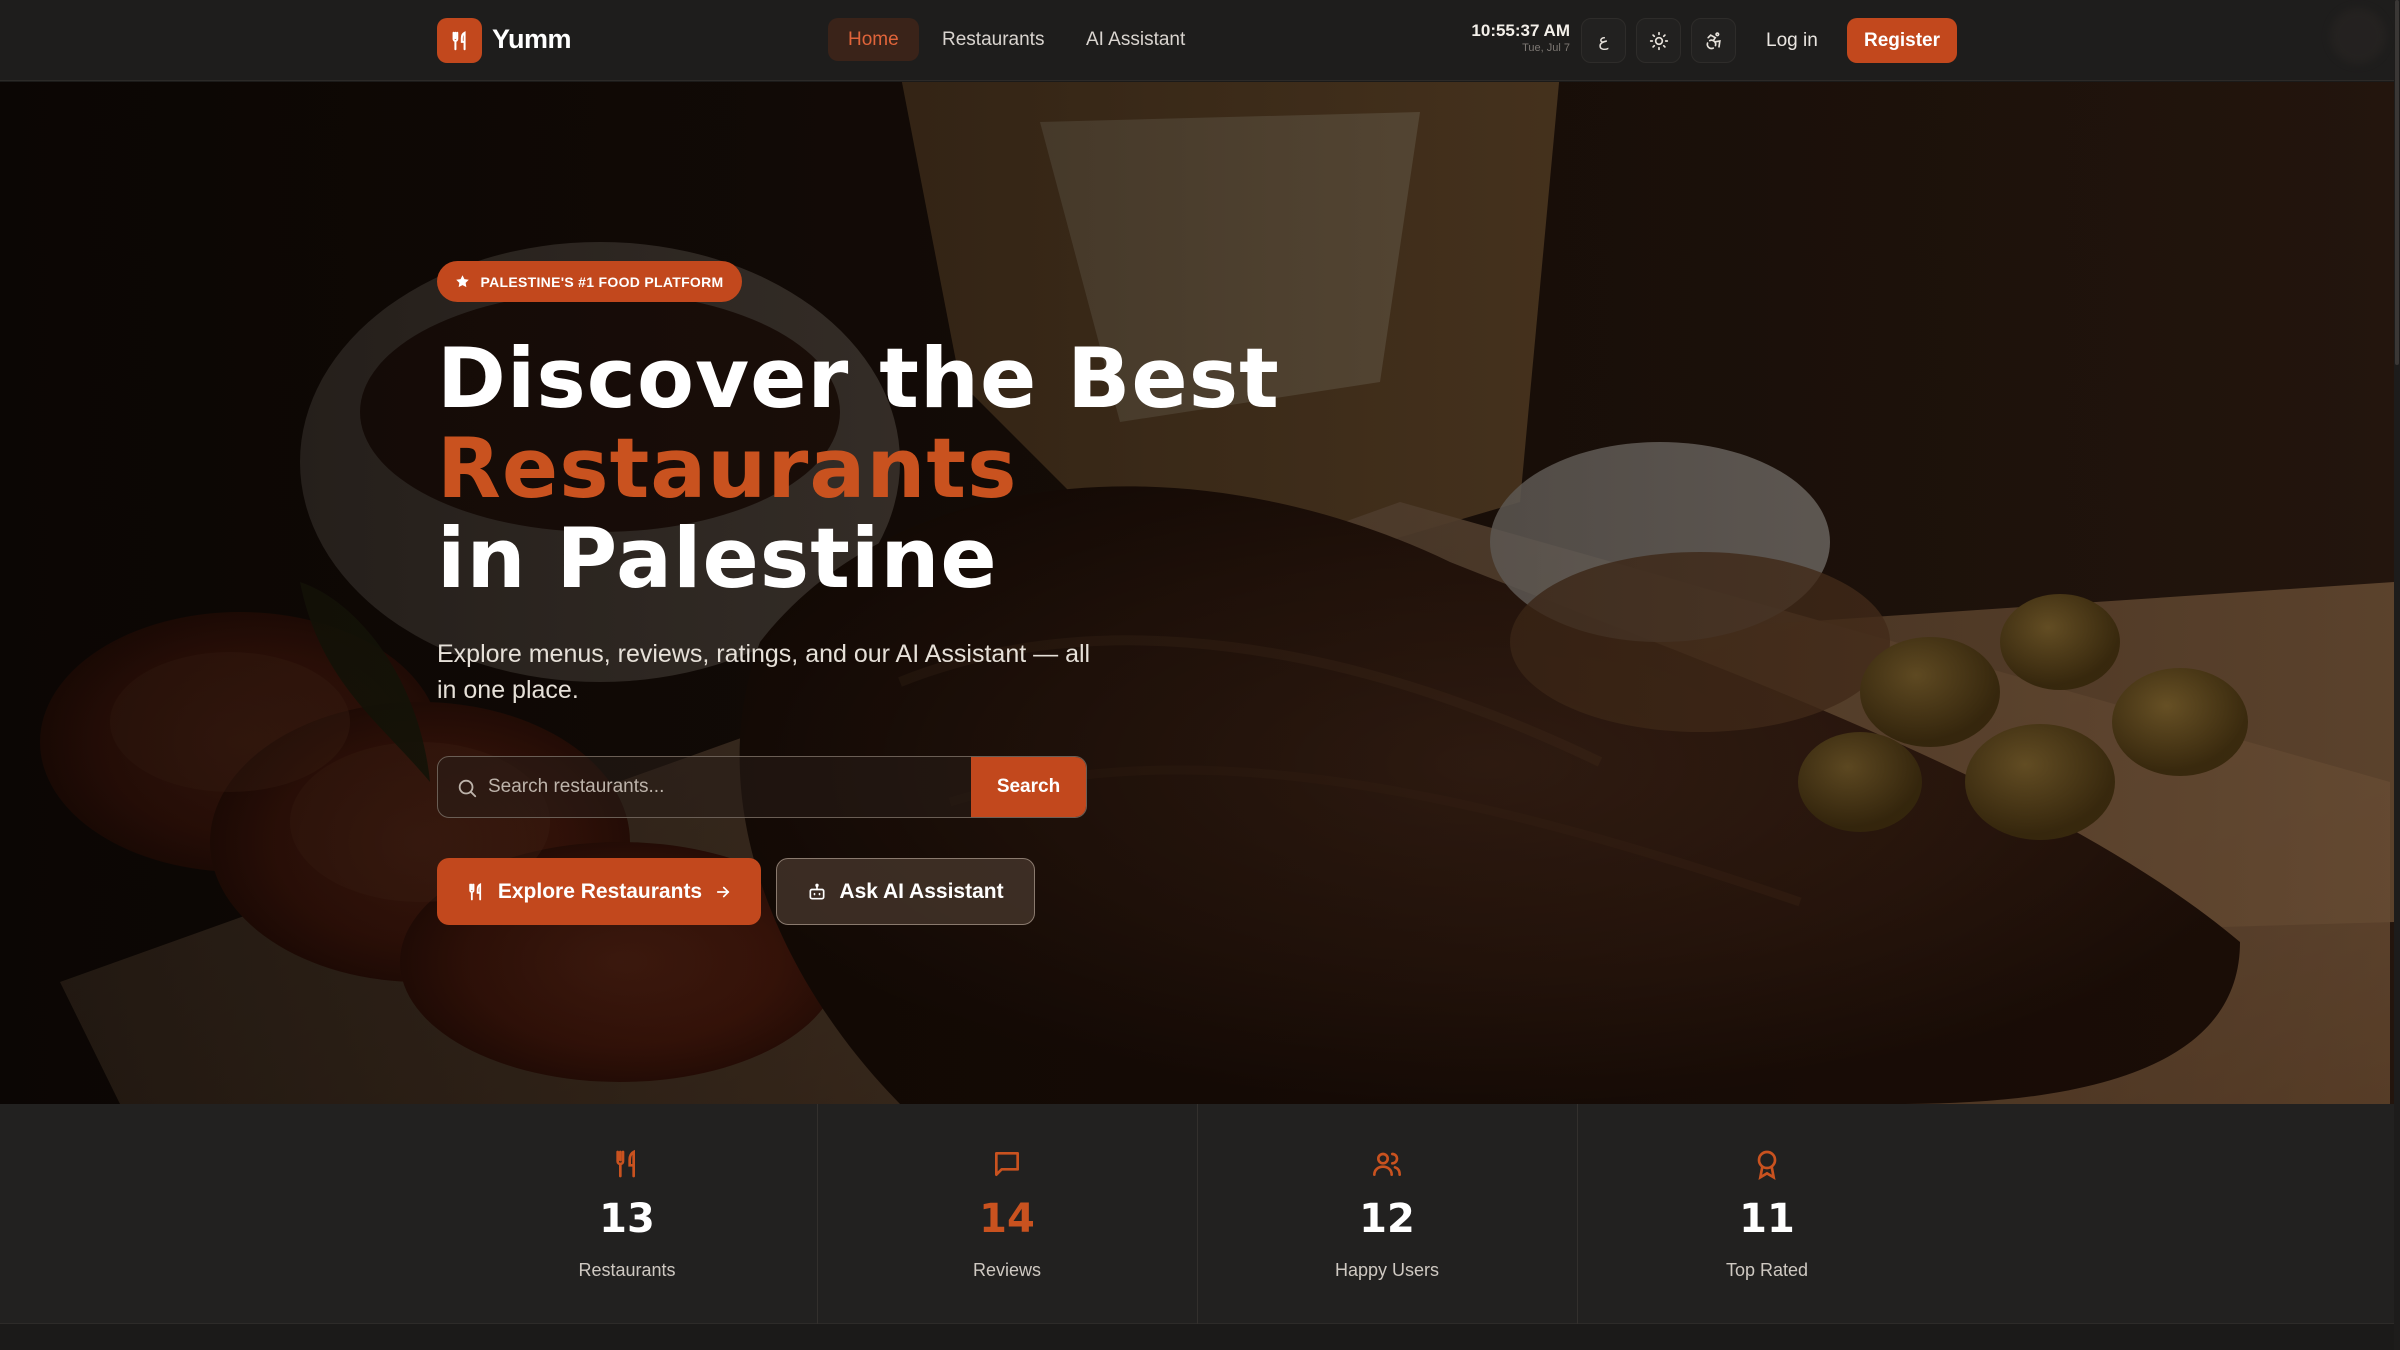  I want to click on hero-badge-text: PALESTINE'S #1 FOOD PLATFORM, so click(602, 281).